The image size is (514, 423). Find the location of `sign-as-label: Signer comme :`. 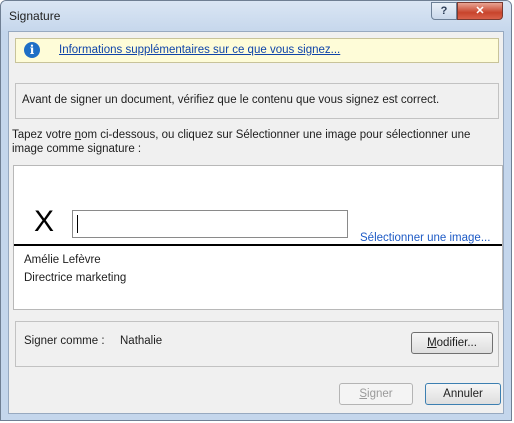

sign-as-label: Signer comme : is located at coordinates (64, 341).